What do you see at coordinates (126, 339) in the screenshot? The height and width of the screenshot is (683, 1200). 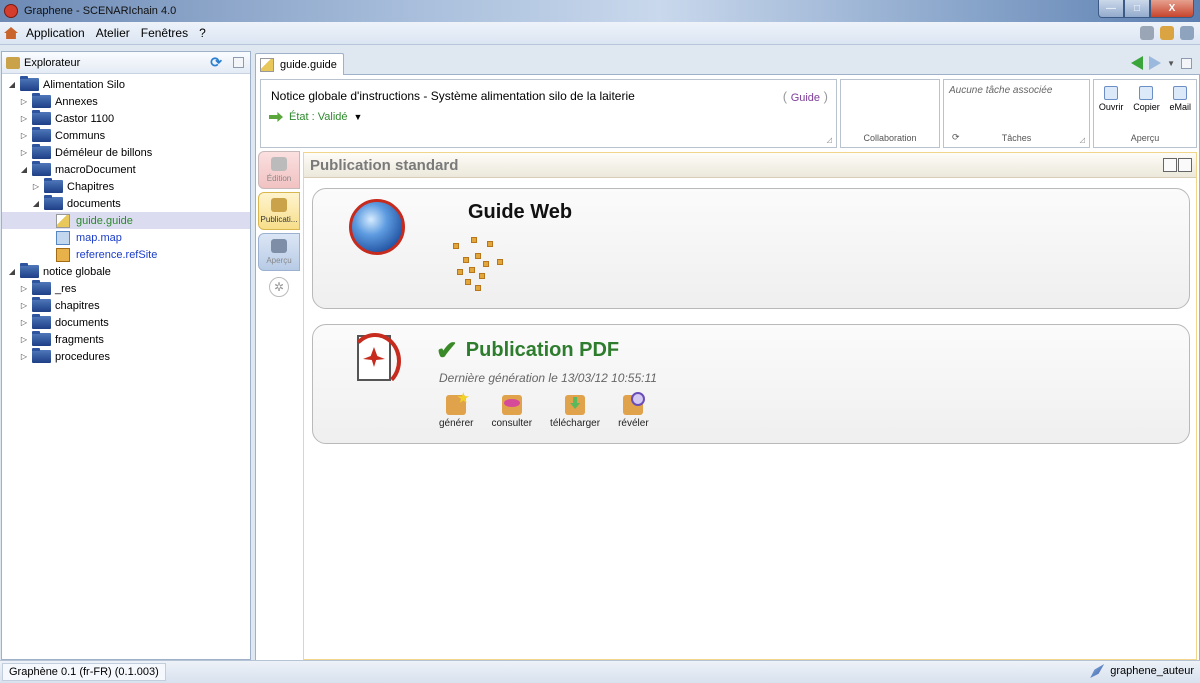 I see `tree-item: ▷ fragments` at bounding box center [126, 339].